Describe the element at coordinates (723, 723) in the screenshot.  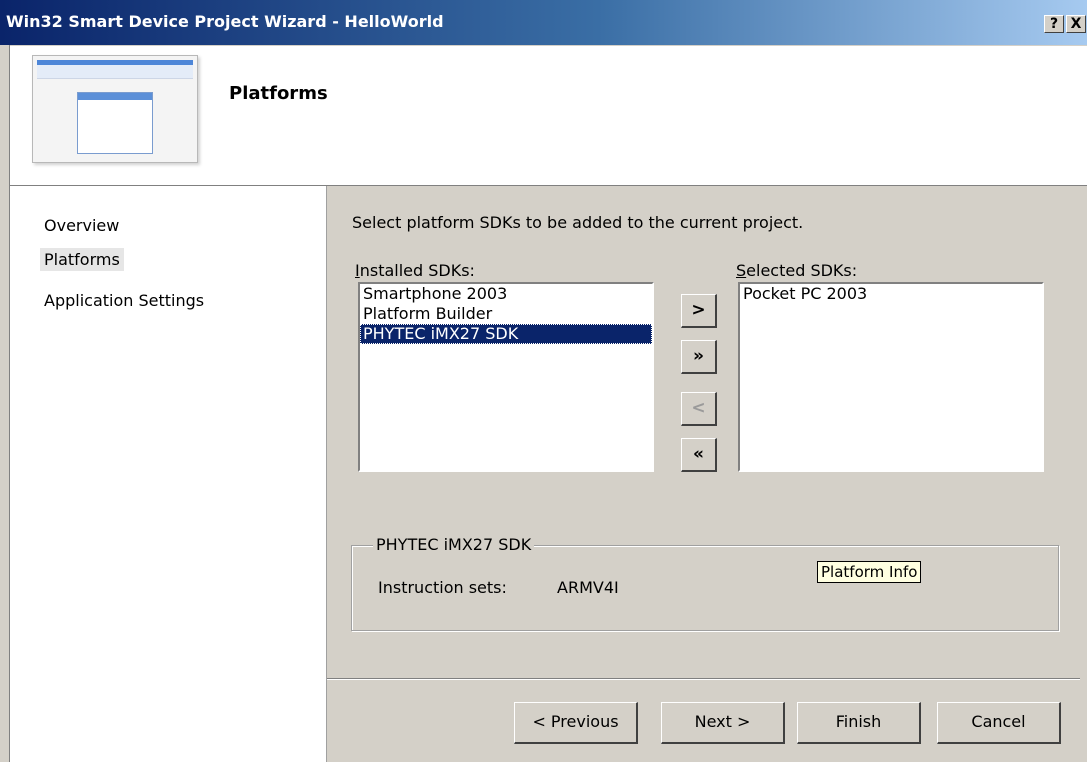
I see `next-button: Next >` at that location.